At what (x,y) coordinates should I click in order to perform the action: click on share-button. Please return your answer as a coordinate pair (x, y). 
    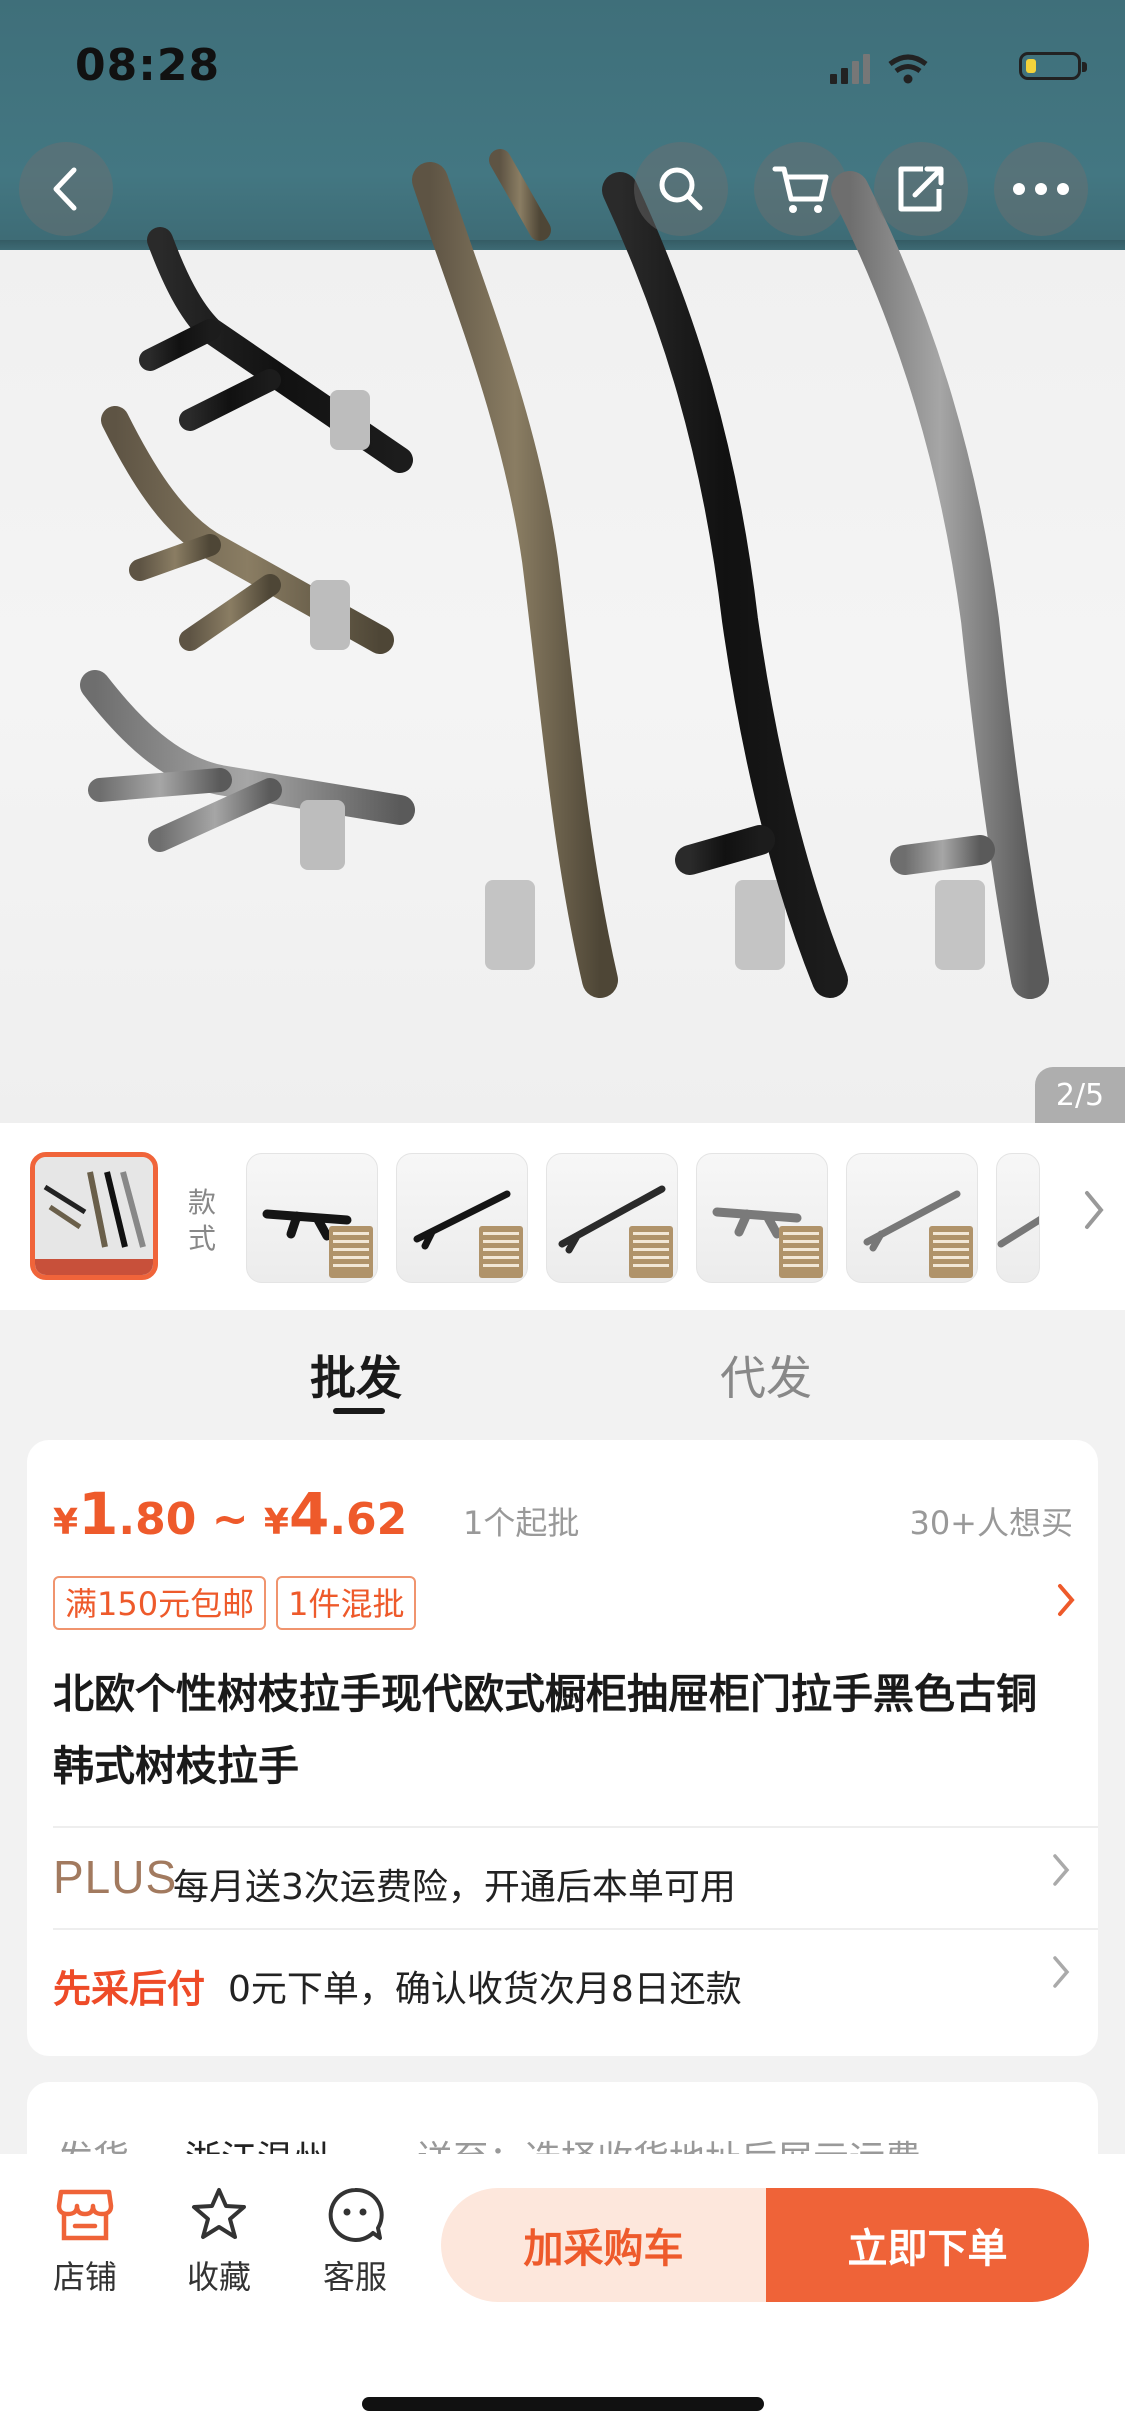
    Looking at the image, I should click on (921, 189).